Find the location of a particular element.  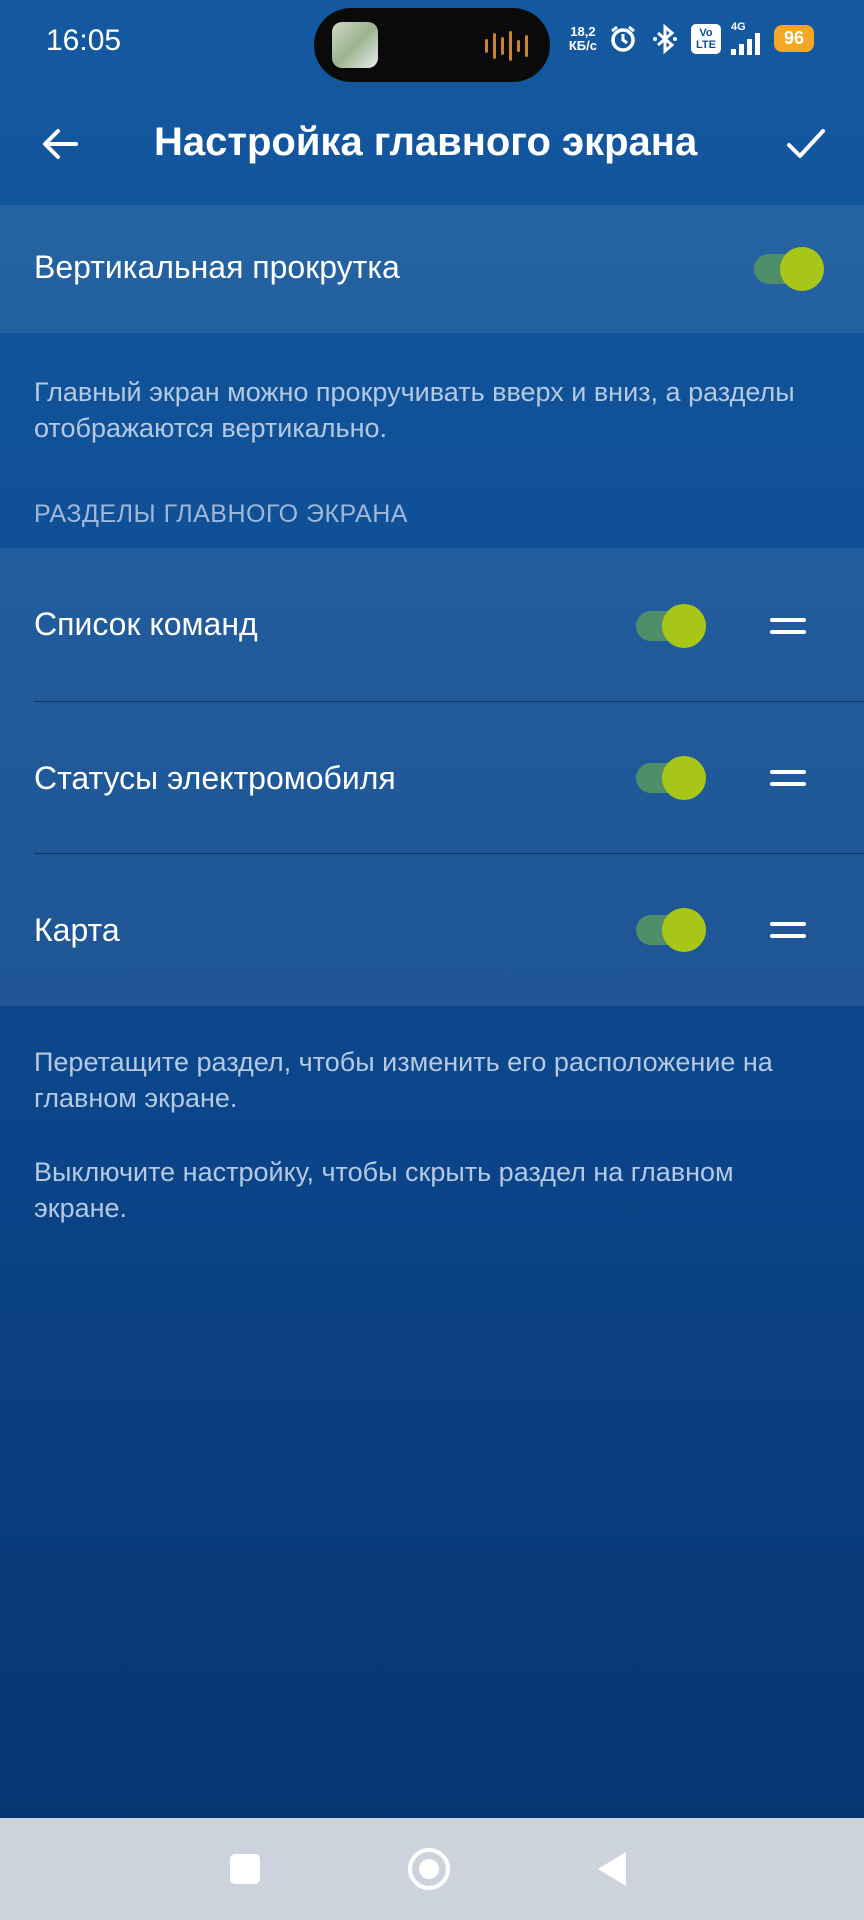

arrow-left-icon is located at coordinates (60, 144).